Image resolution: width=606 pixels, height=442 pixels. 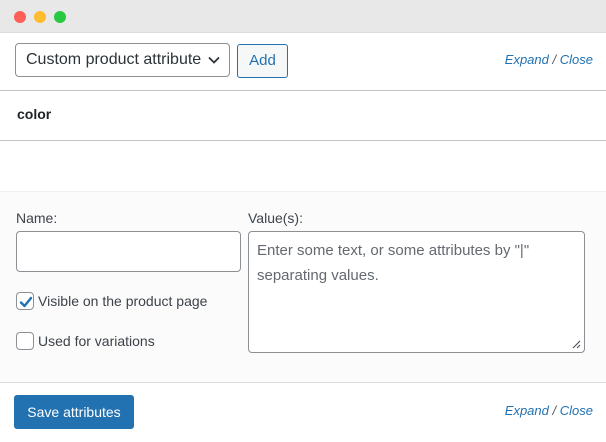 I want to click on attribute-name-heading: color, so click(x=34, y=114).